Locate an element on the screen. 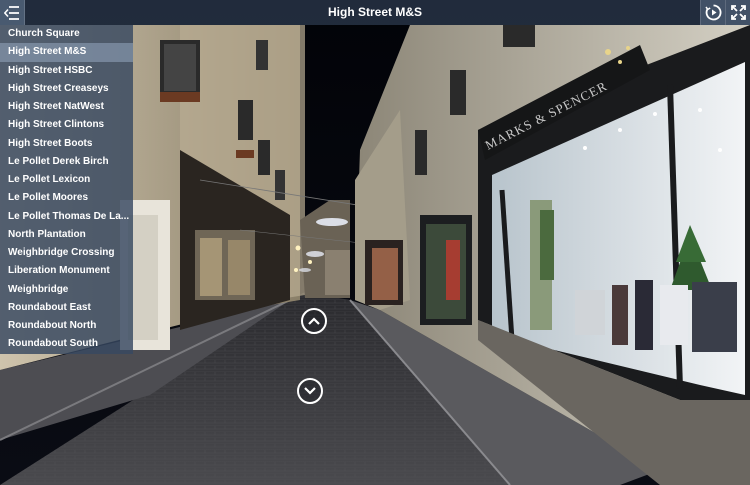  scene-item-north-plantation: North Plantation is located at coordinates (66, 235).